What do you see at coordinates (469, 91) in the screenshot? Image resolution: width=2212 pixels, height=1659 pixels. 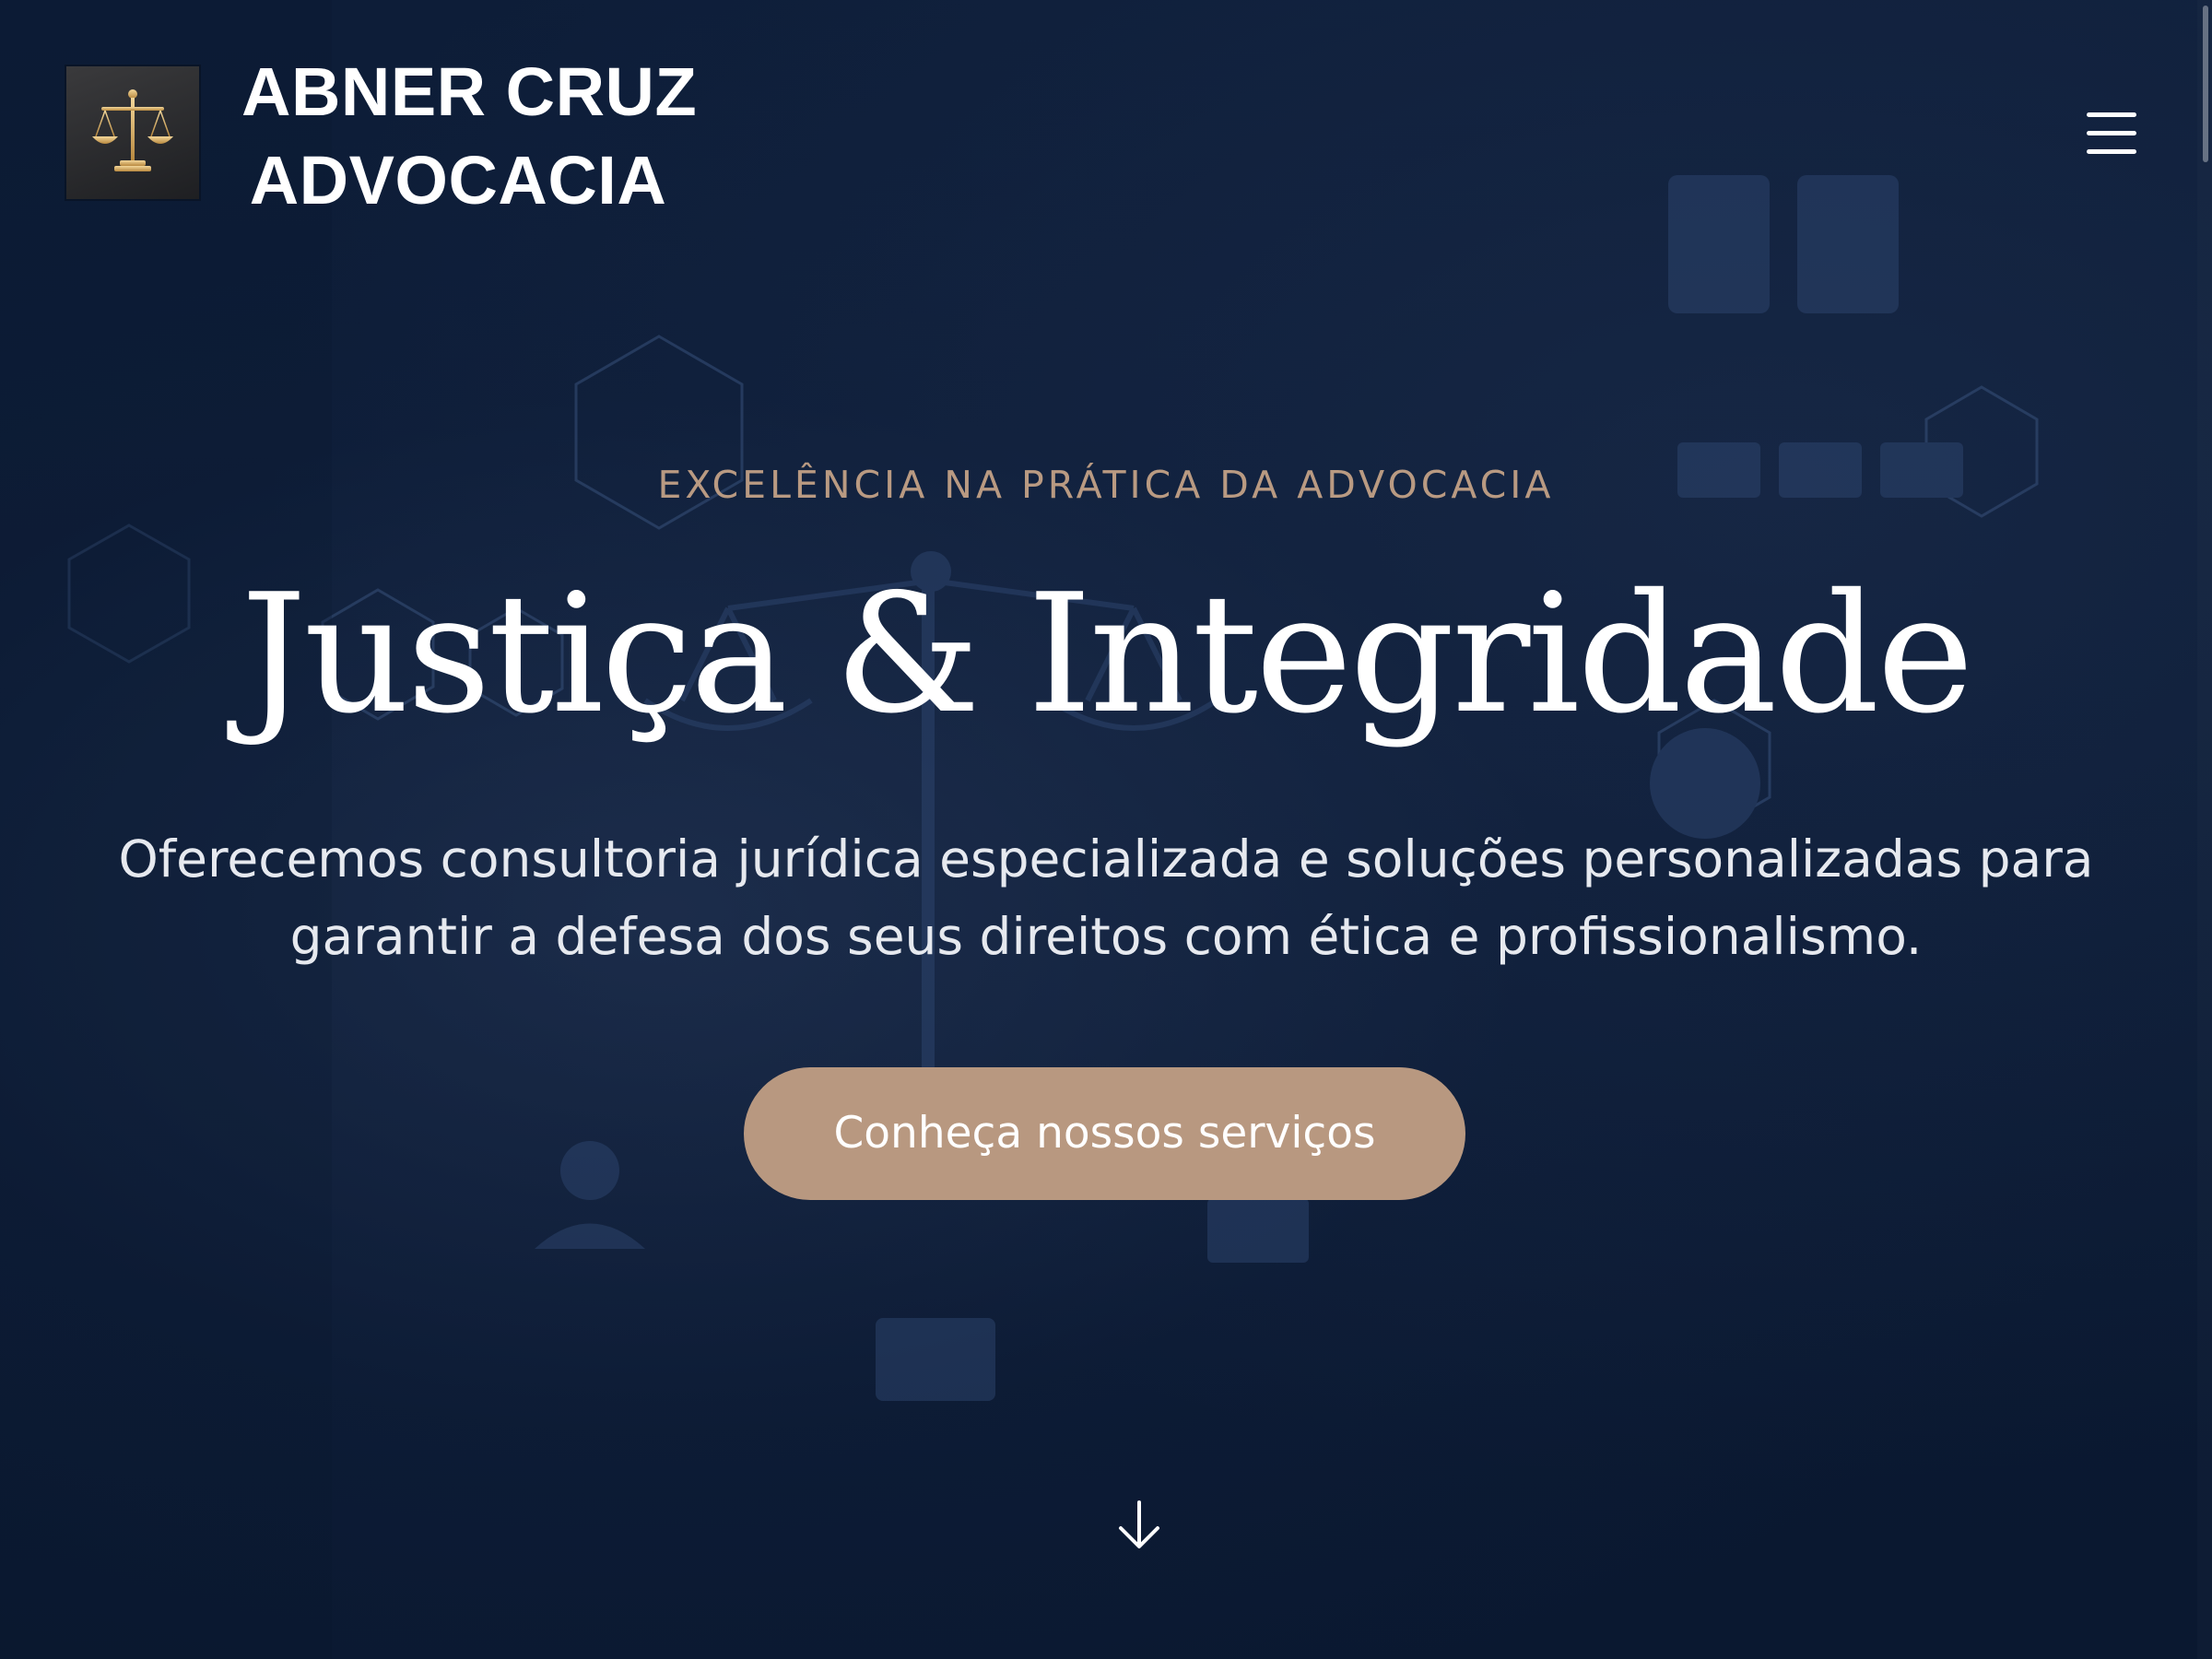 I see `brand-line-1: ABNER CRUZ` at bounding box center [469, 91].